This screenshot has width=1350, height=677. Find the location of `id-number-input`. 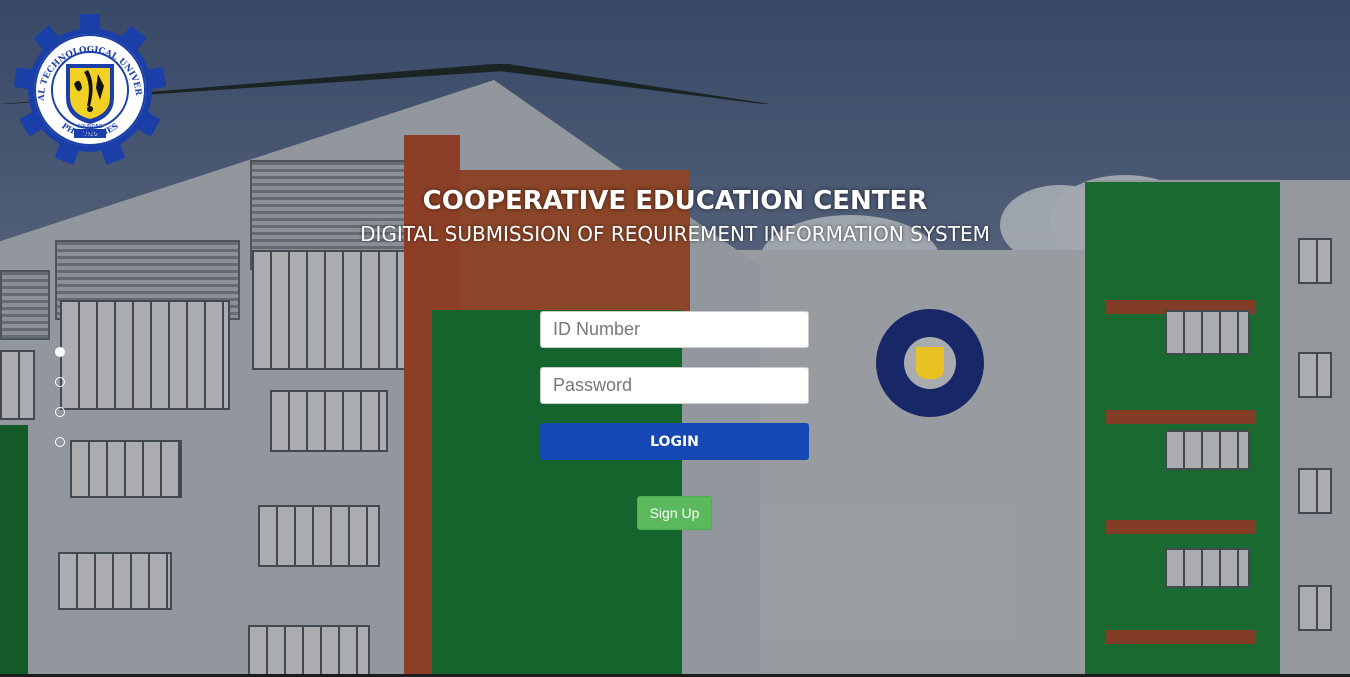

id-number-input is located at coordinates (674, 329).